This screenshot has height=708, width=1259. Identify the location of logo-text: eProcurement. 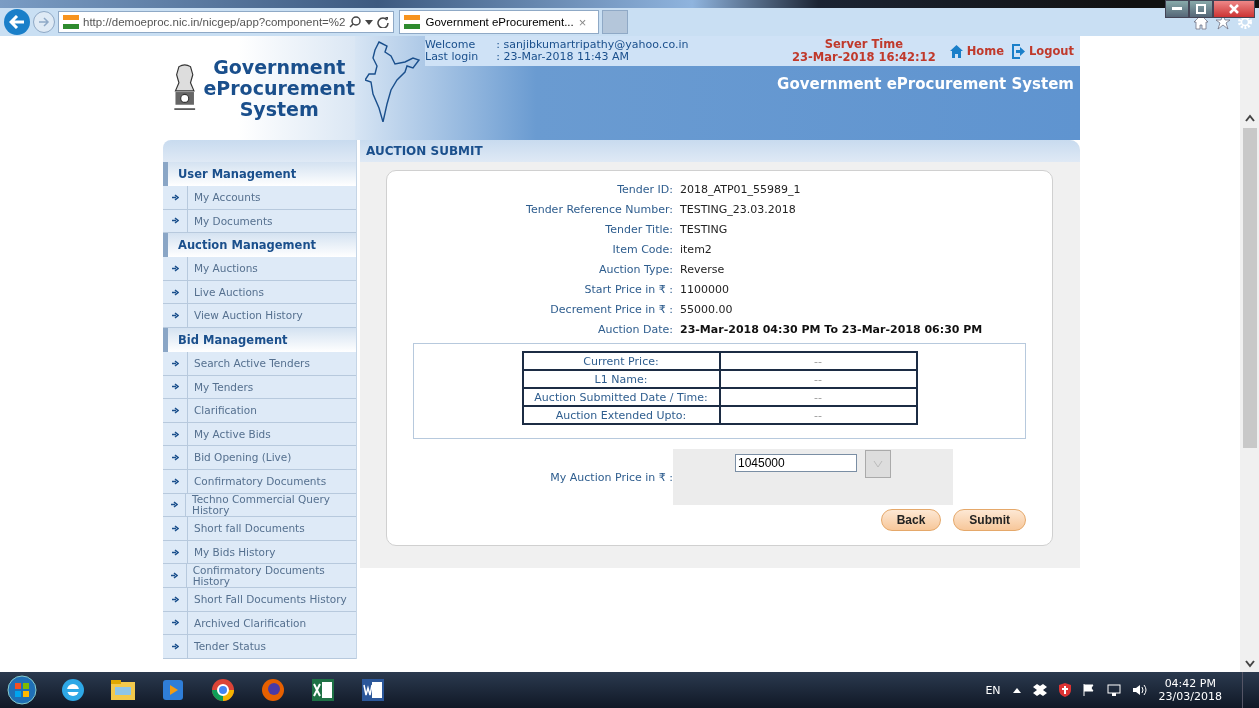
(279, 88).